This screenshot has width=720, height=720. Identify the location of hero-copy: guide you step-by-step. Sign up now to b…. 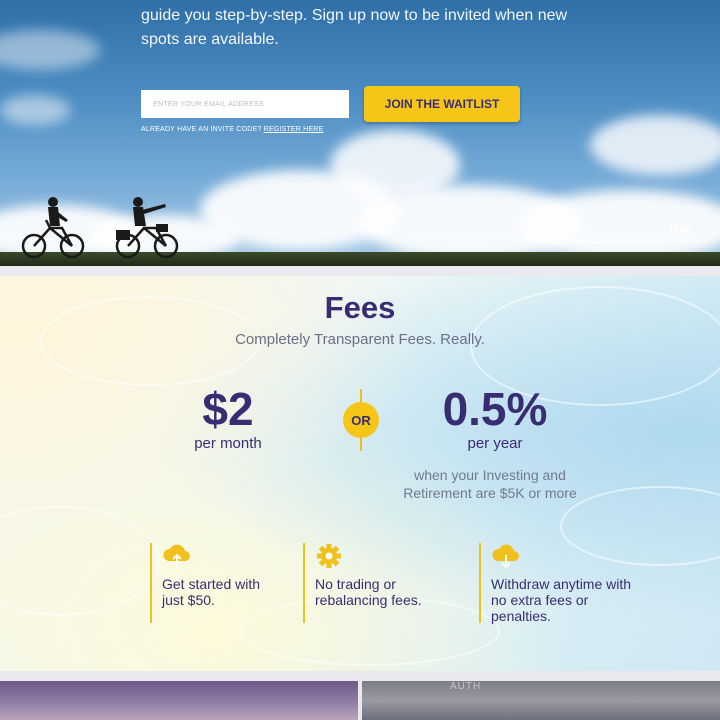
(354, 27).